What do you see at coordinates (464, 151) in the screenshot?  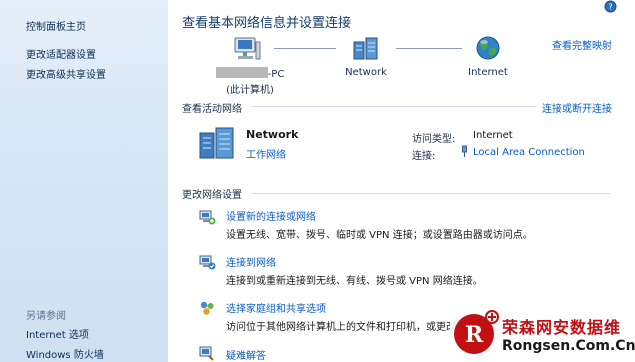 I see `lan-connection-icon` at bounding box center [464, 151].